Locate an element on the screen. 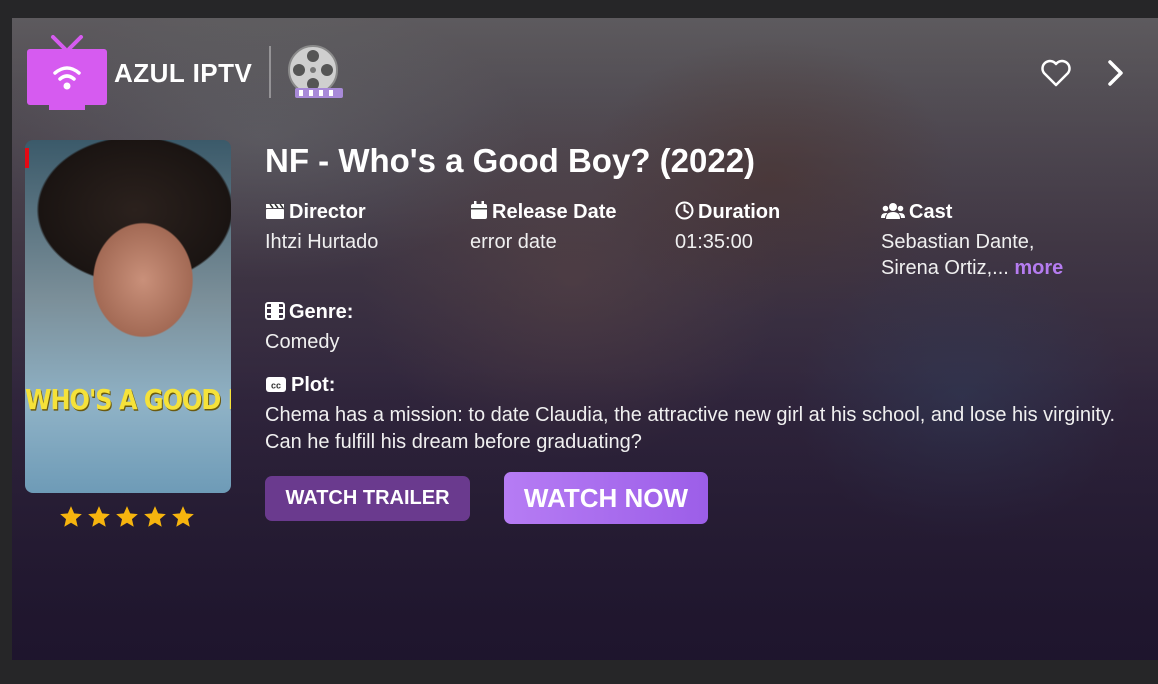 This screenshot has width=1158, height=684. tv-wifi-icon is located at coordinates (67, 72).